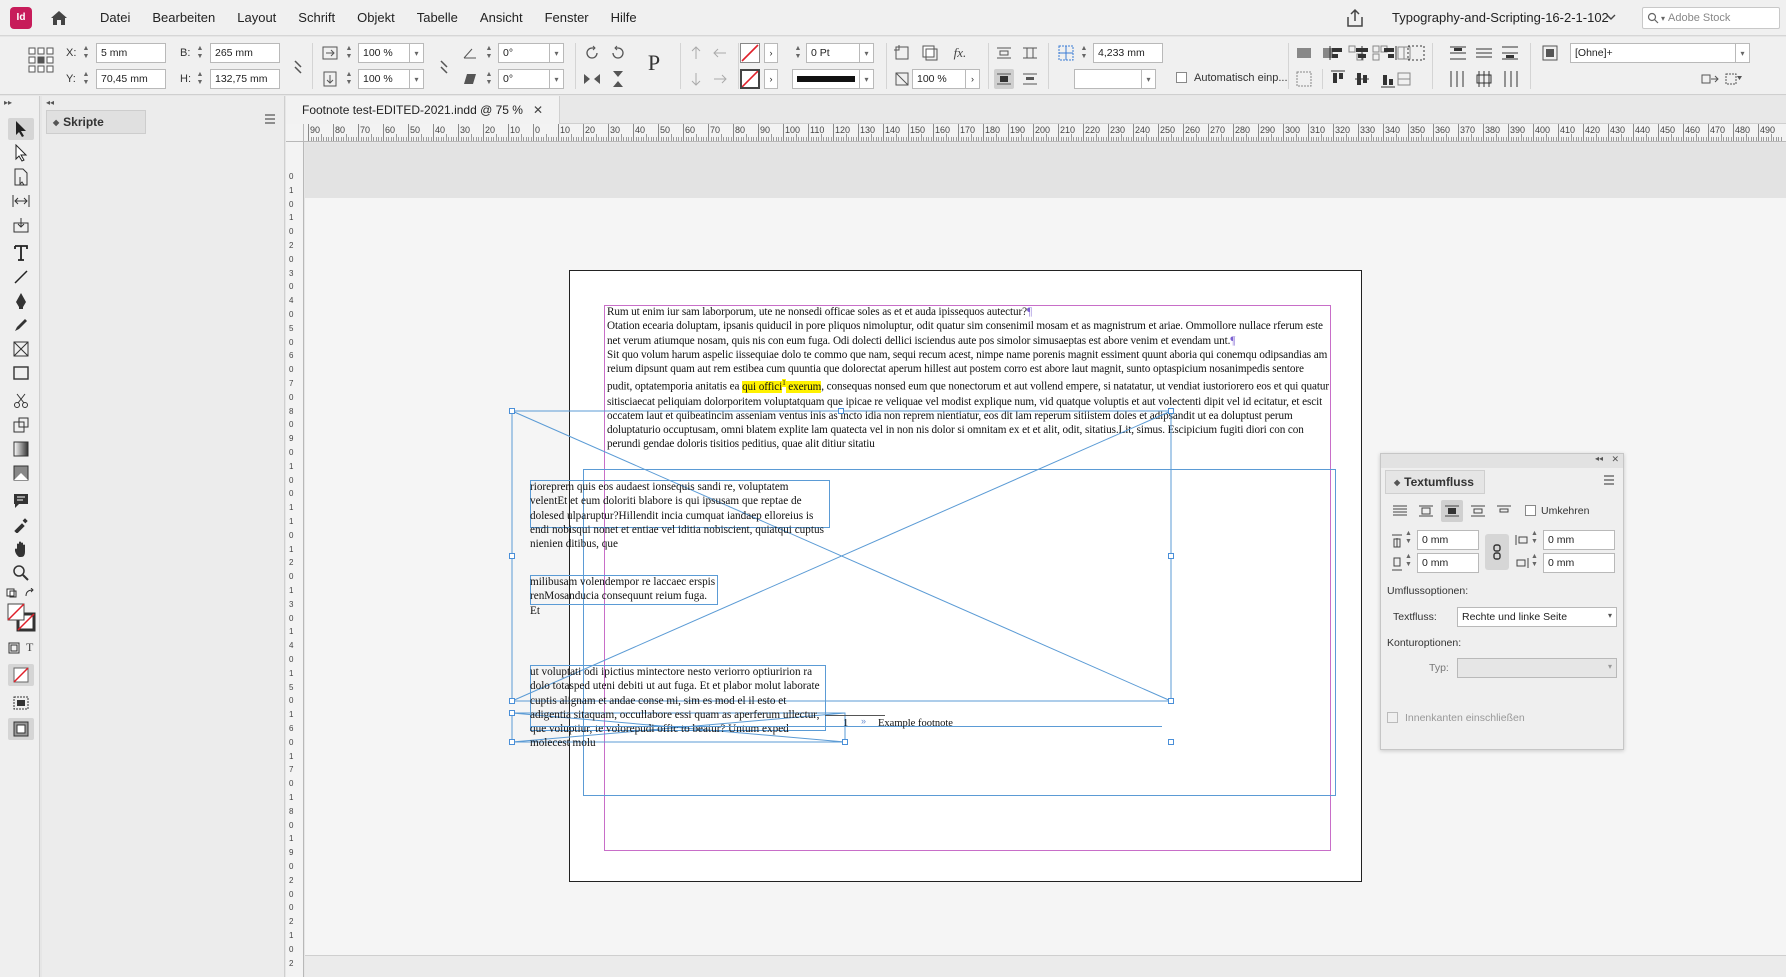  What do you see at coordinates (1484, 53) in the screenshot?
I see `distribute-vcenter-icon` at bounding box center [1484, 53].